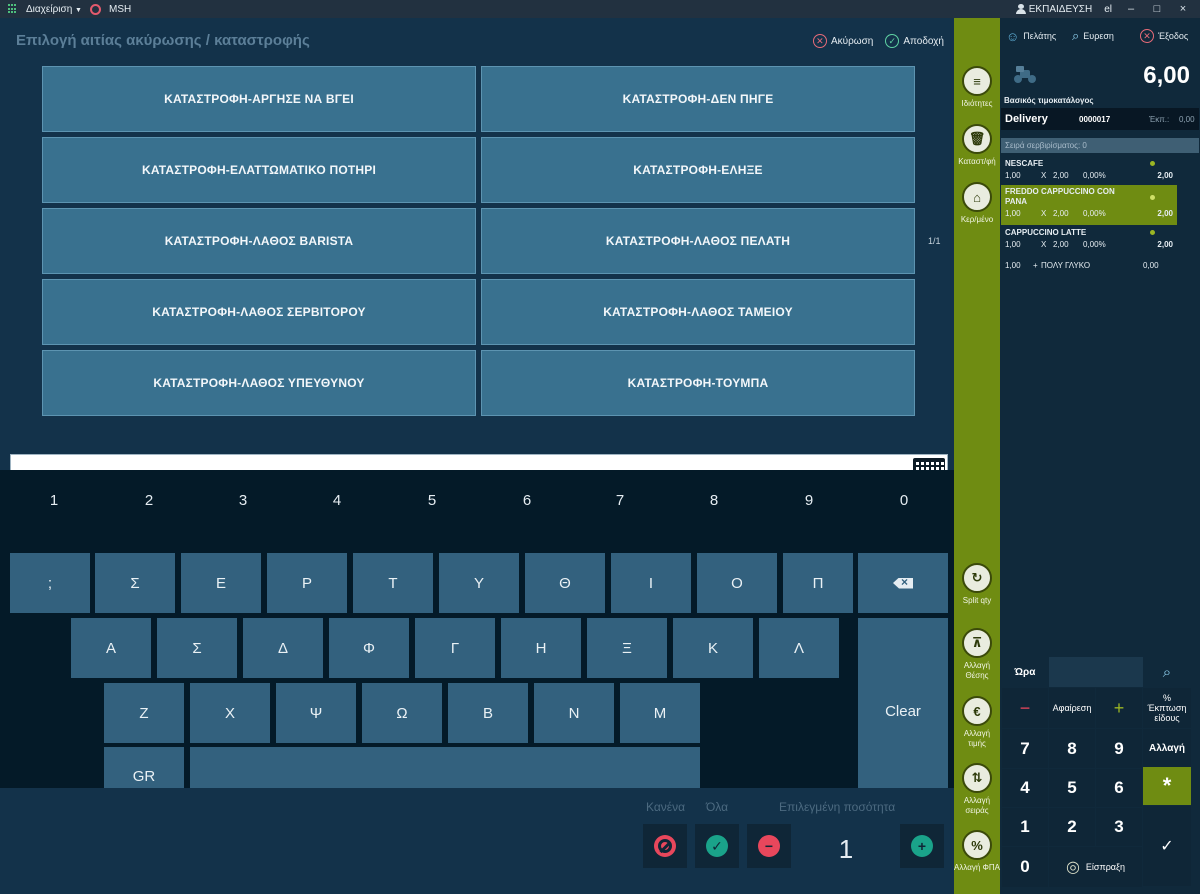  Describe the element at coordinates (369, 648) in the screenshot. I see `key: Φ` at that location.